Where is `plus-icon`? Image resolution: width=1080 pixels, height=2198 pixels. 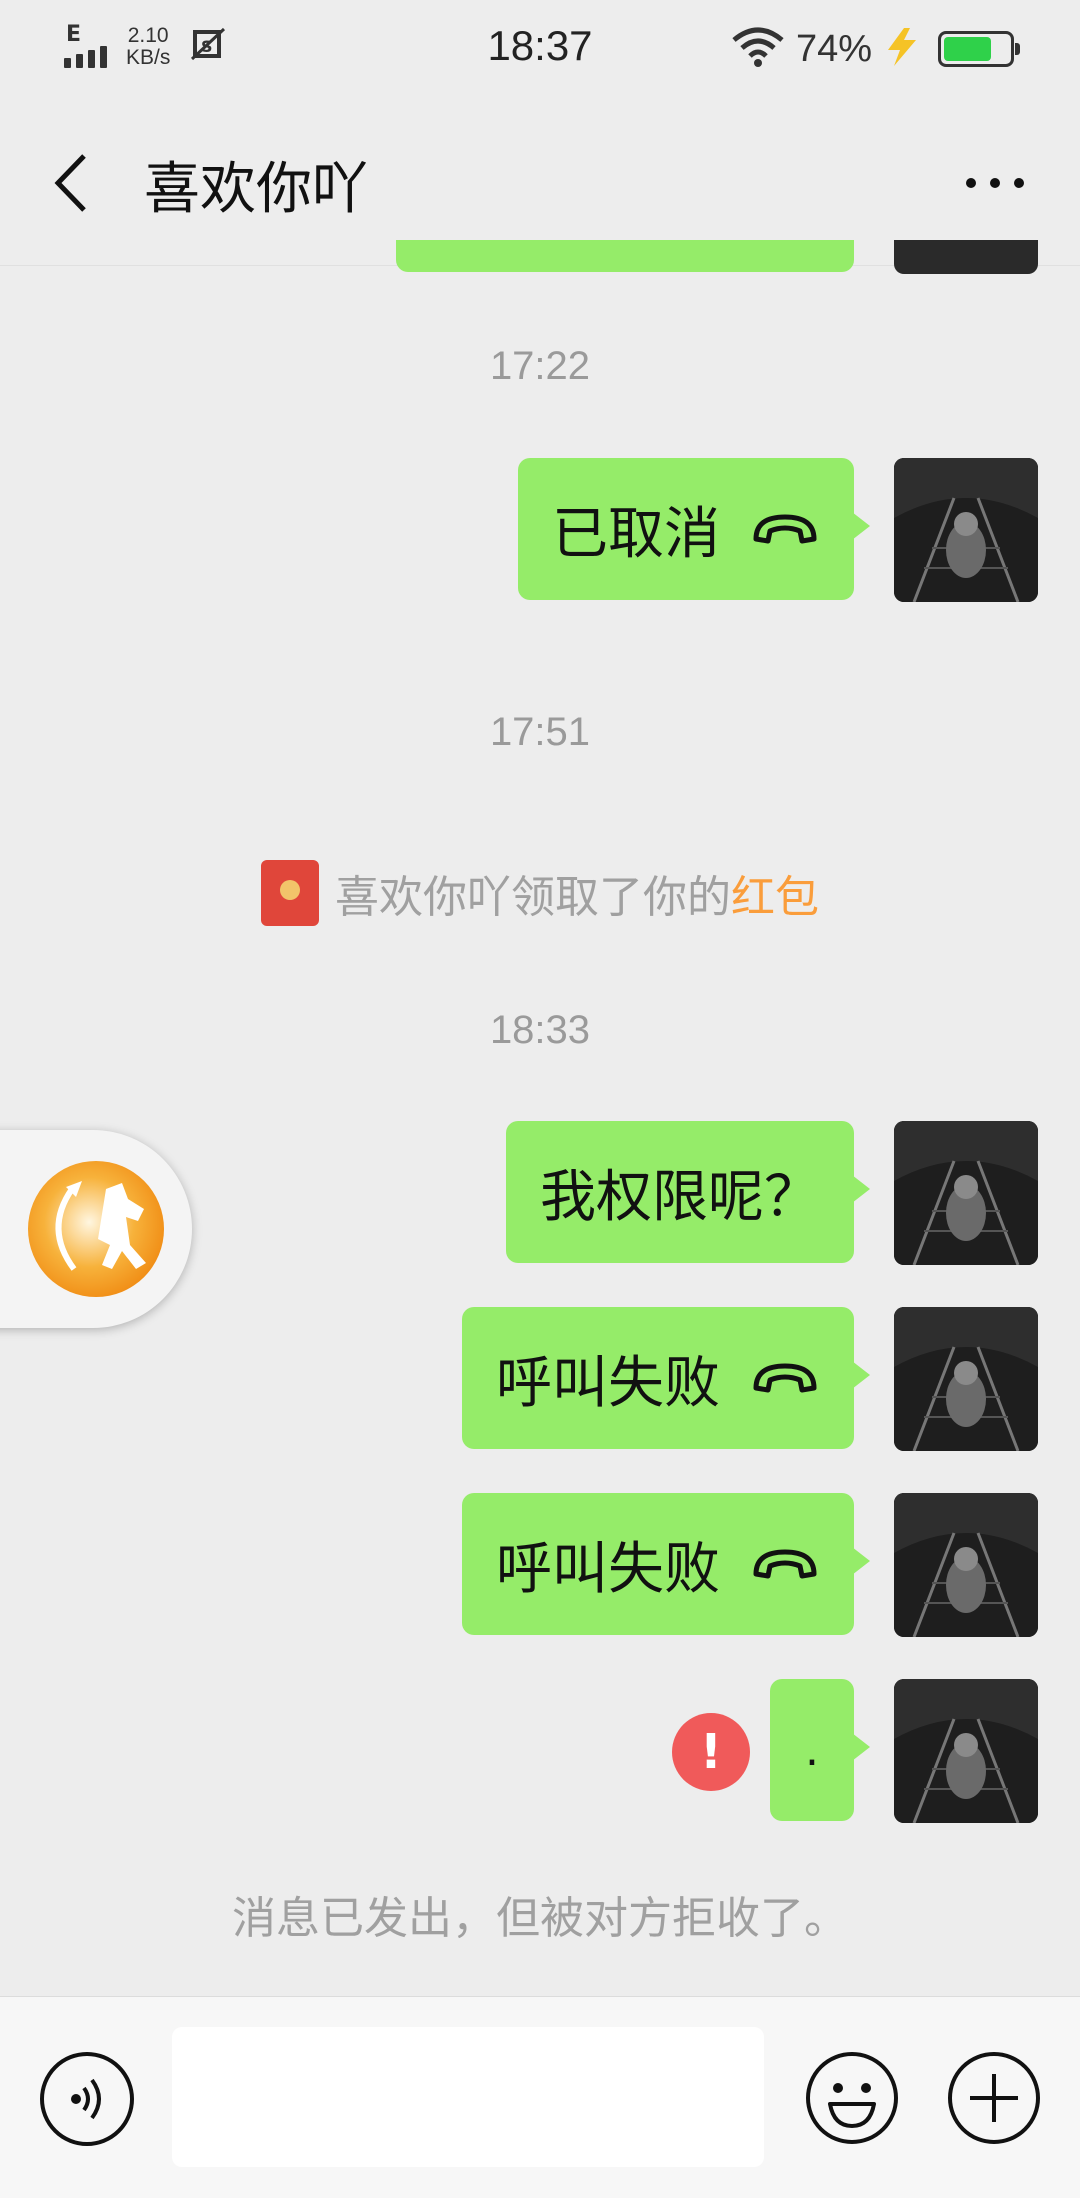 plus-icon is located at coordinates (994, 2098).